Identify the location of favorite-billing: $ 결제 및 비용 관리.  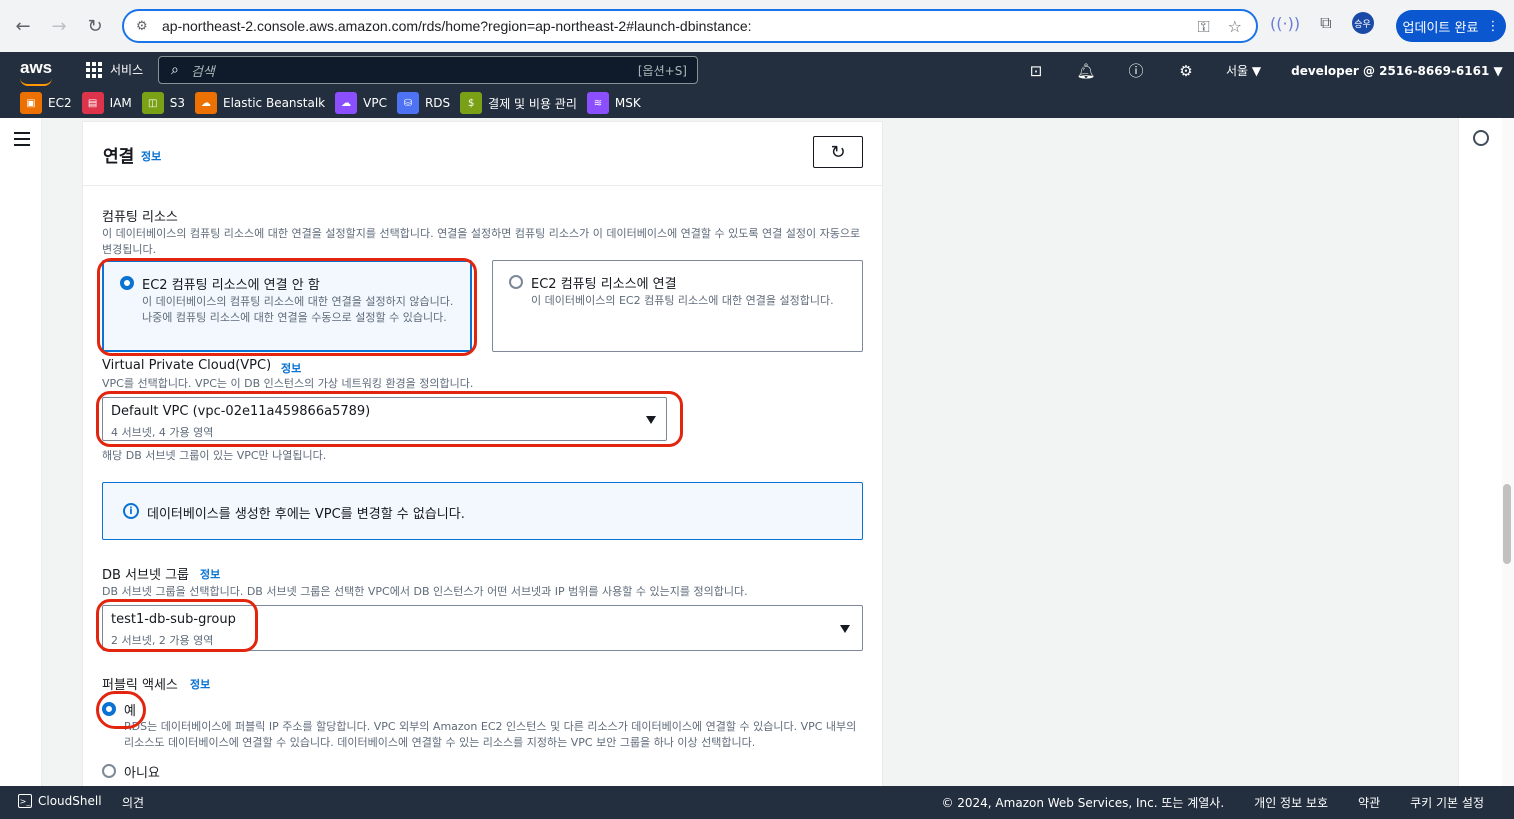
(518, 103).